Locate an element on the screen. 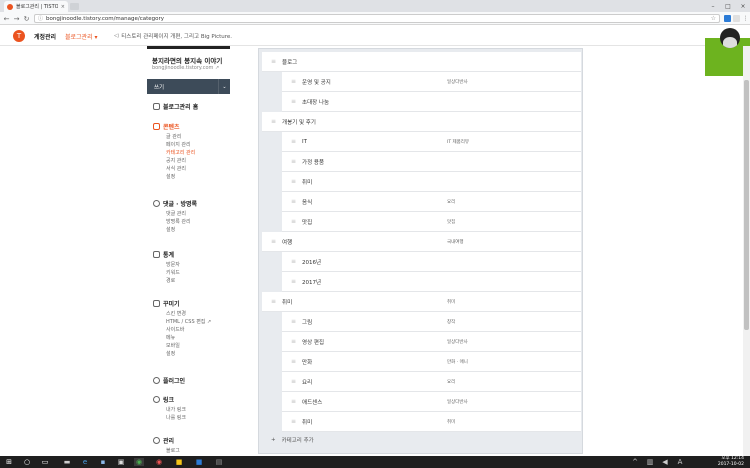  sidebar-admin: 관리 is located at coordinates (163, 440).